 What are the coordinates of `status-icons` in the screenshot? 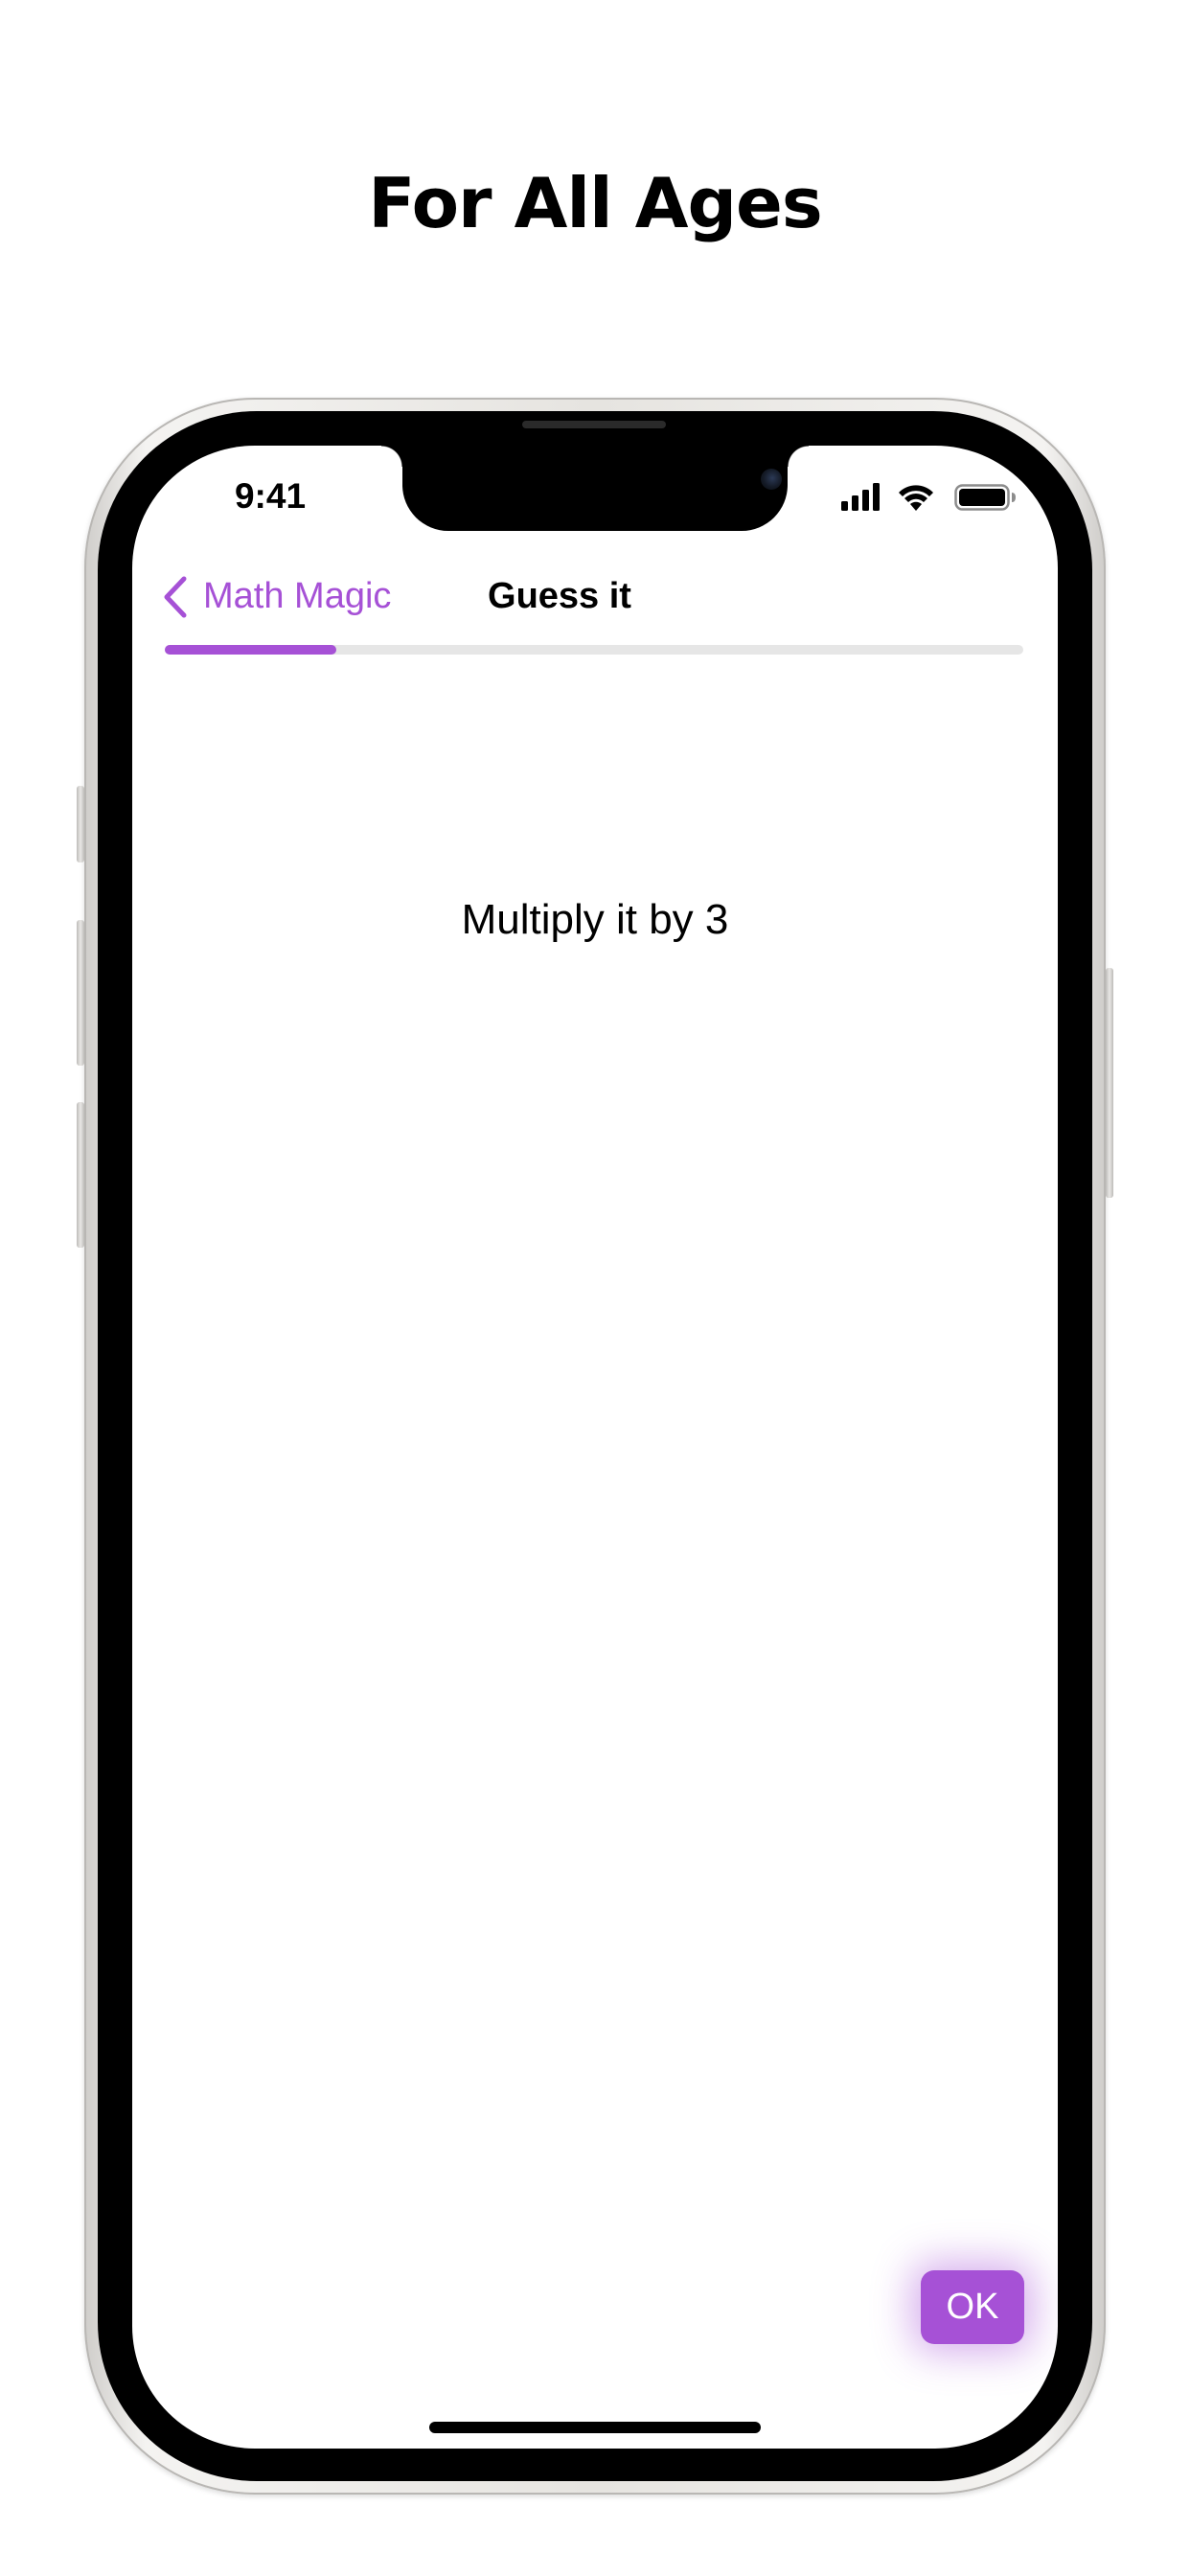 It's located at (929, 497).